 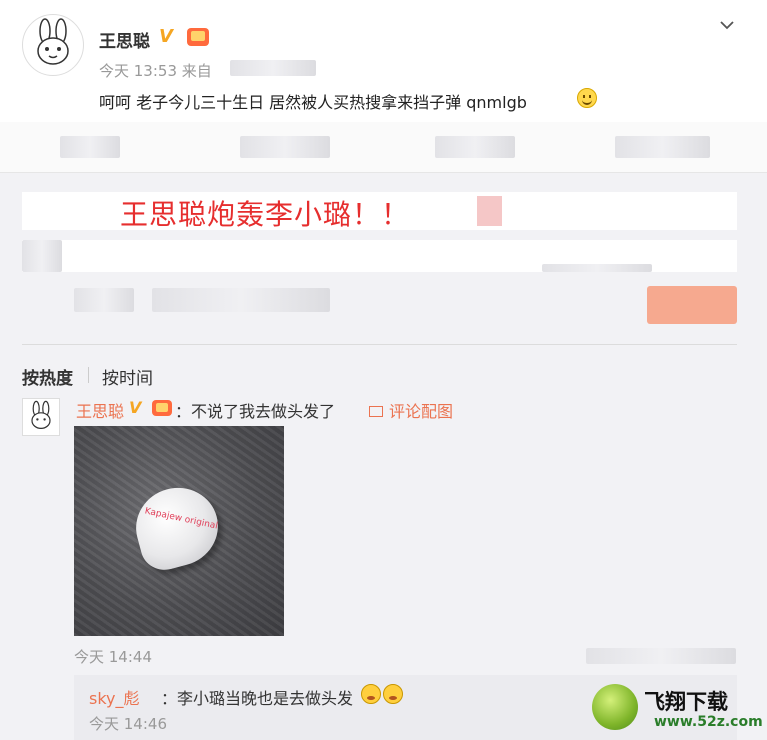 I want to click on smile-emoji-icon, so click(x=587, y=98).